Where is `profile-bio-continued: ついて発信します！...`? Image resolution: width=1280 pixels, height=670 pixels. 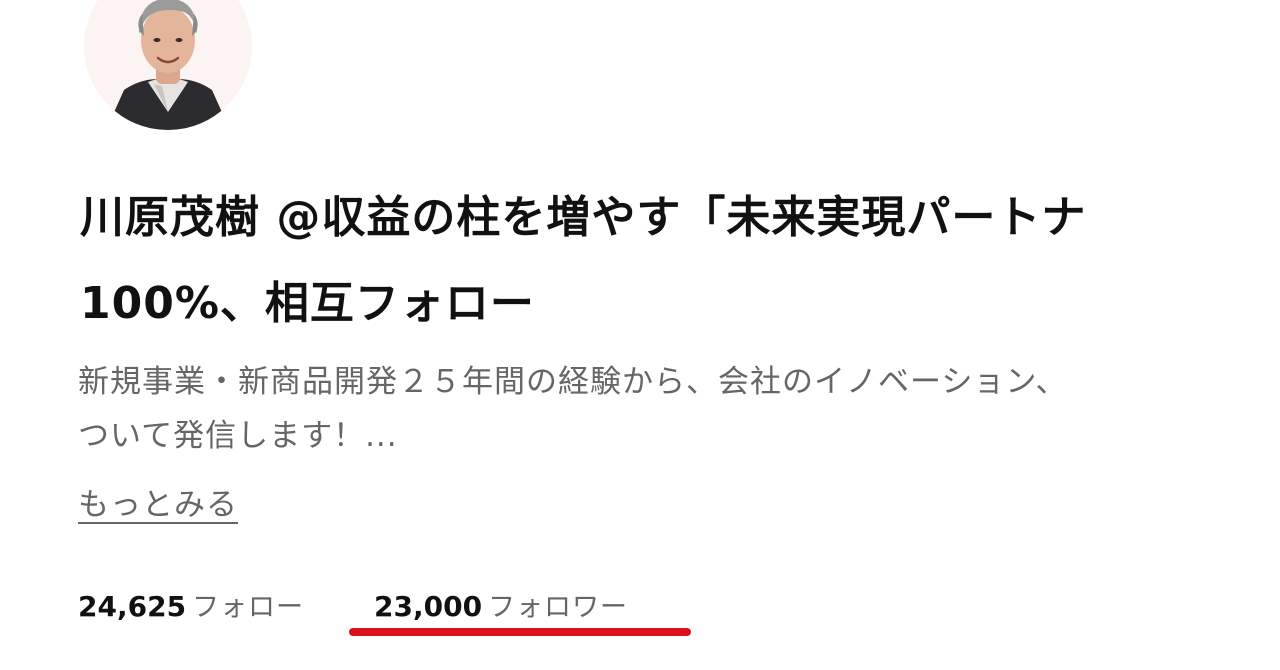
profile-bio-continued: ついて発信します！... is located at coordinates (238, 436).